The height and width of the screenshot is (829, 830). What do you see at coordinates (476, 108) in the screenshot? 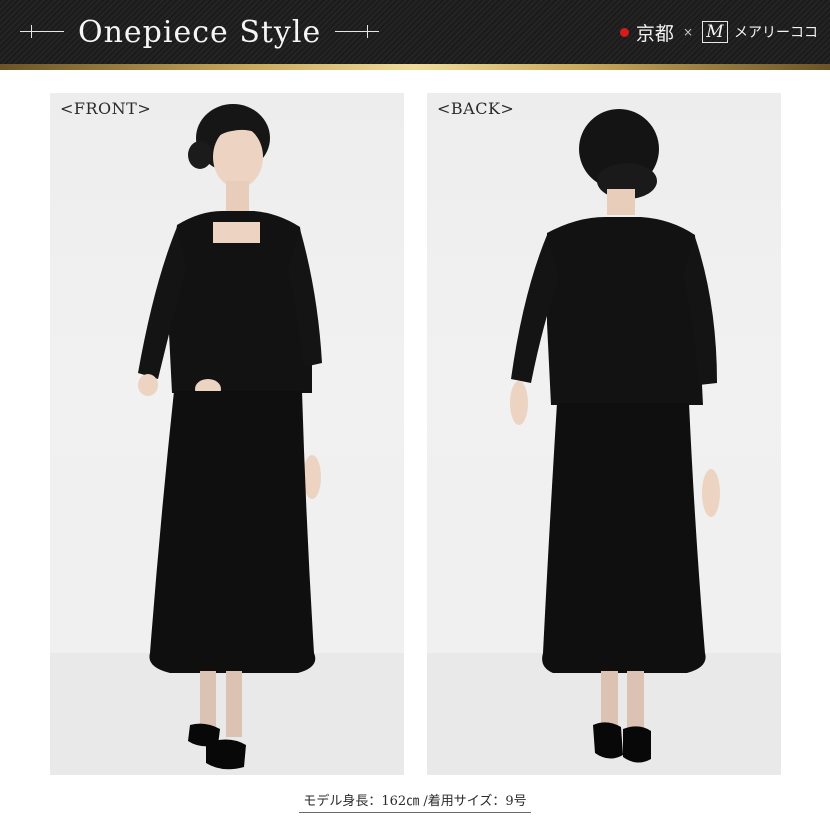
I see `back-label: <BACK>` at bounding box center [476, 108].